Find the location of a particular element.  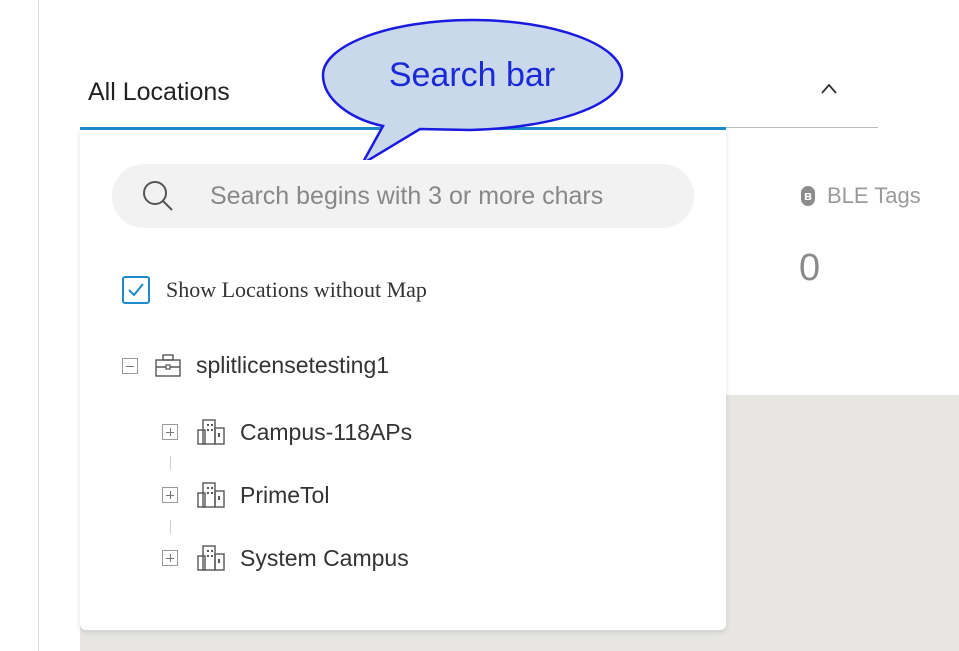

show-locations-without-map-option: Show Locations without Map is located at coordinates (274, 290).